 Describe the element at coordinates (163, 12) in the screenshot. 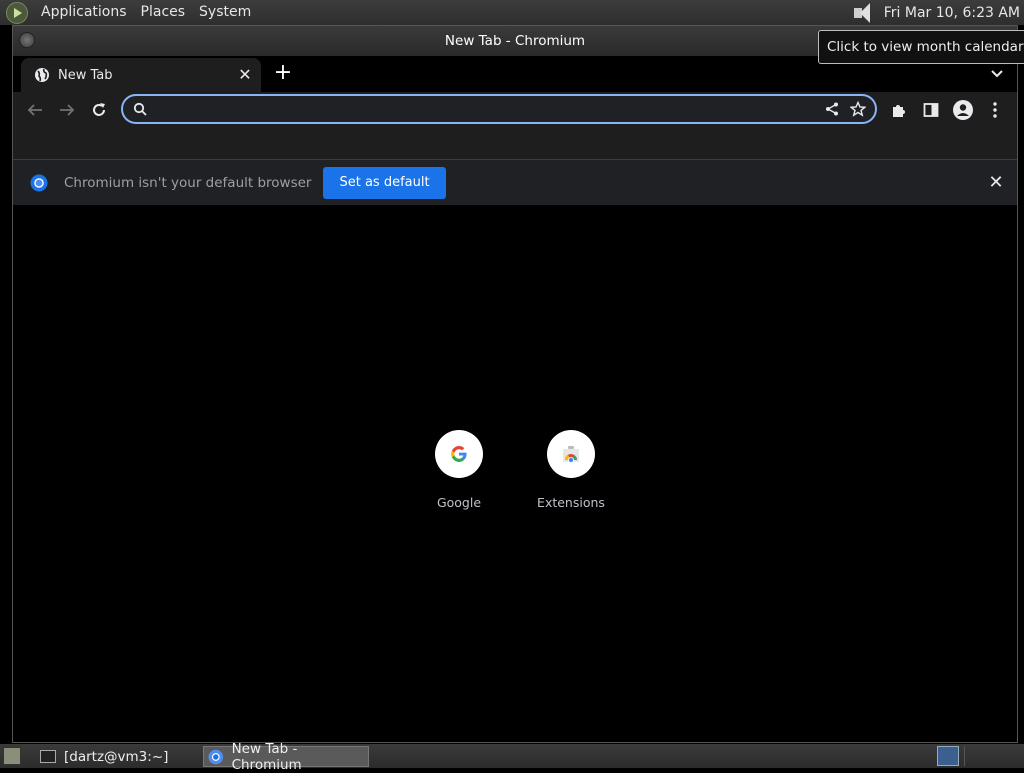

I see `menu-places: Places` at that location.